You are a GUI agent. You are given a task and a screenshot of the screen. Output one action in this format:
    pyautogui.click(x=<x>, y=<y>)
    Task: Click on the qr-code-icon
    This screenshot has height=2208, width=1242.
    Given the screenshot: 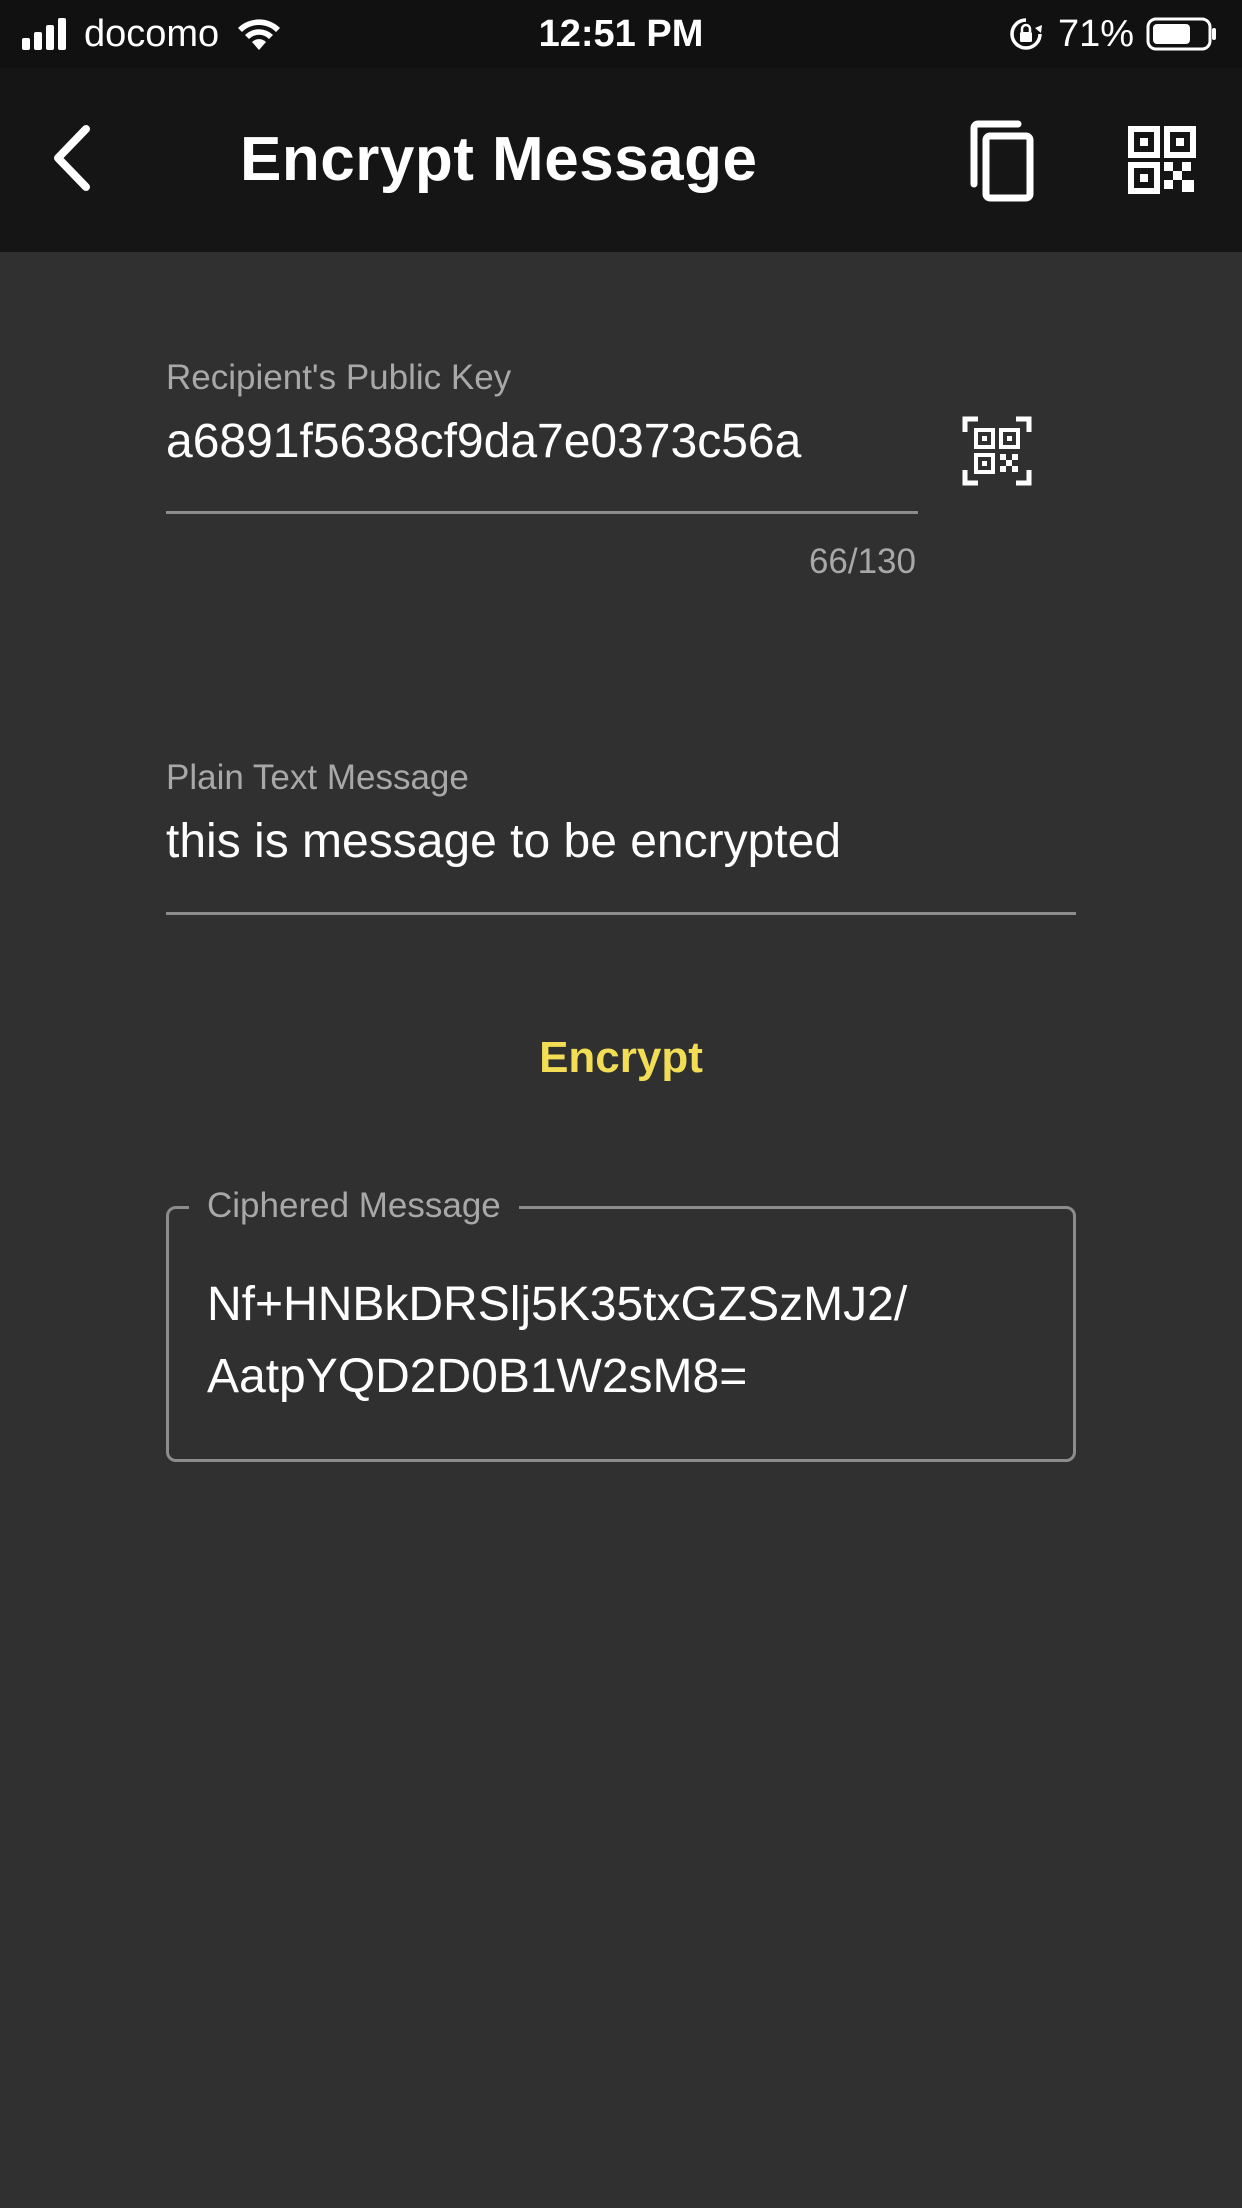 What is the action you would take?
    pyautogui.click(x=1162, y=160)
    